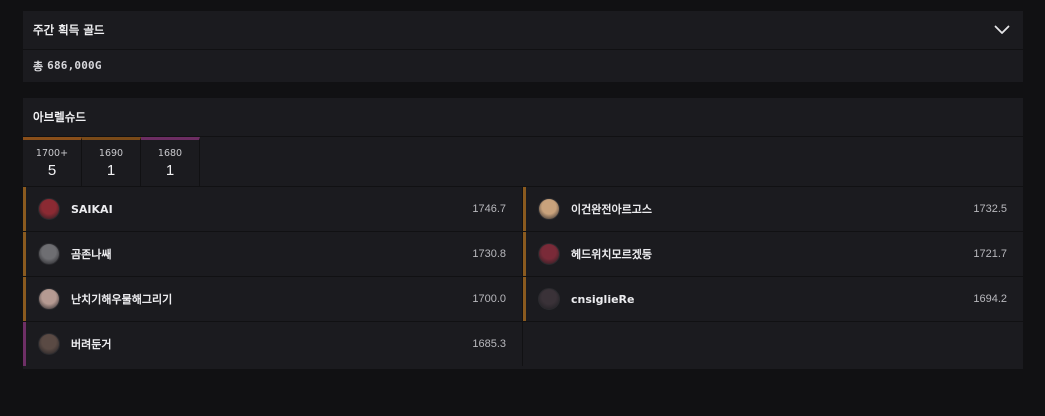  Describe the element at coordinates (170, 153) in the screenshot. I see `tab-level-label: 1680` at that location.